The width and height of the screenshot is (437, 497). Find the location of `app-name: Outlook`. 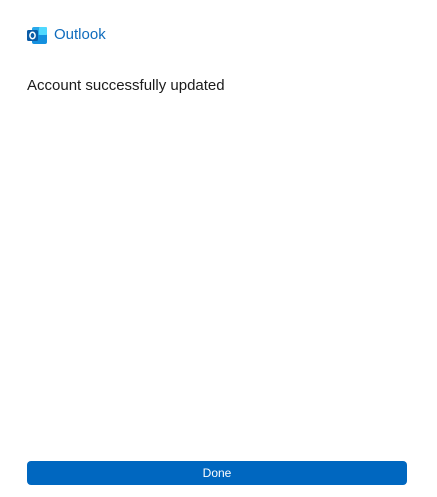

app-name: Outlook is located at coordinates (80, 34).